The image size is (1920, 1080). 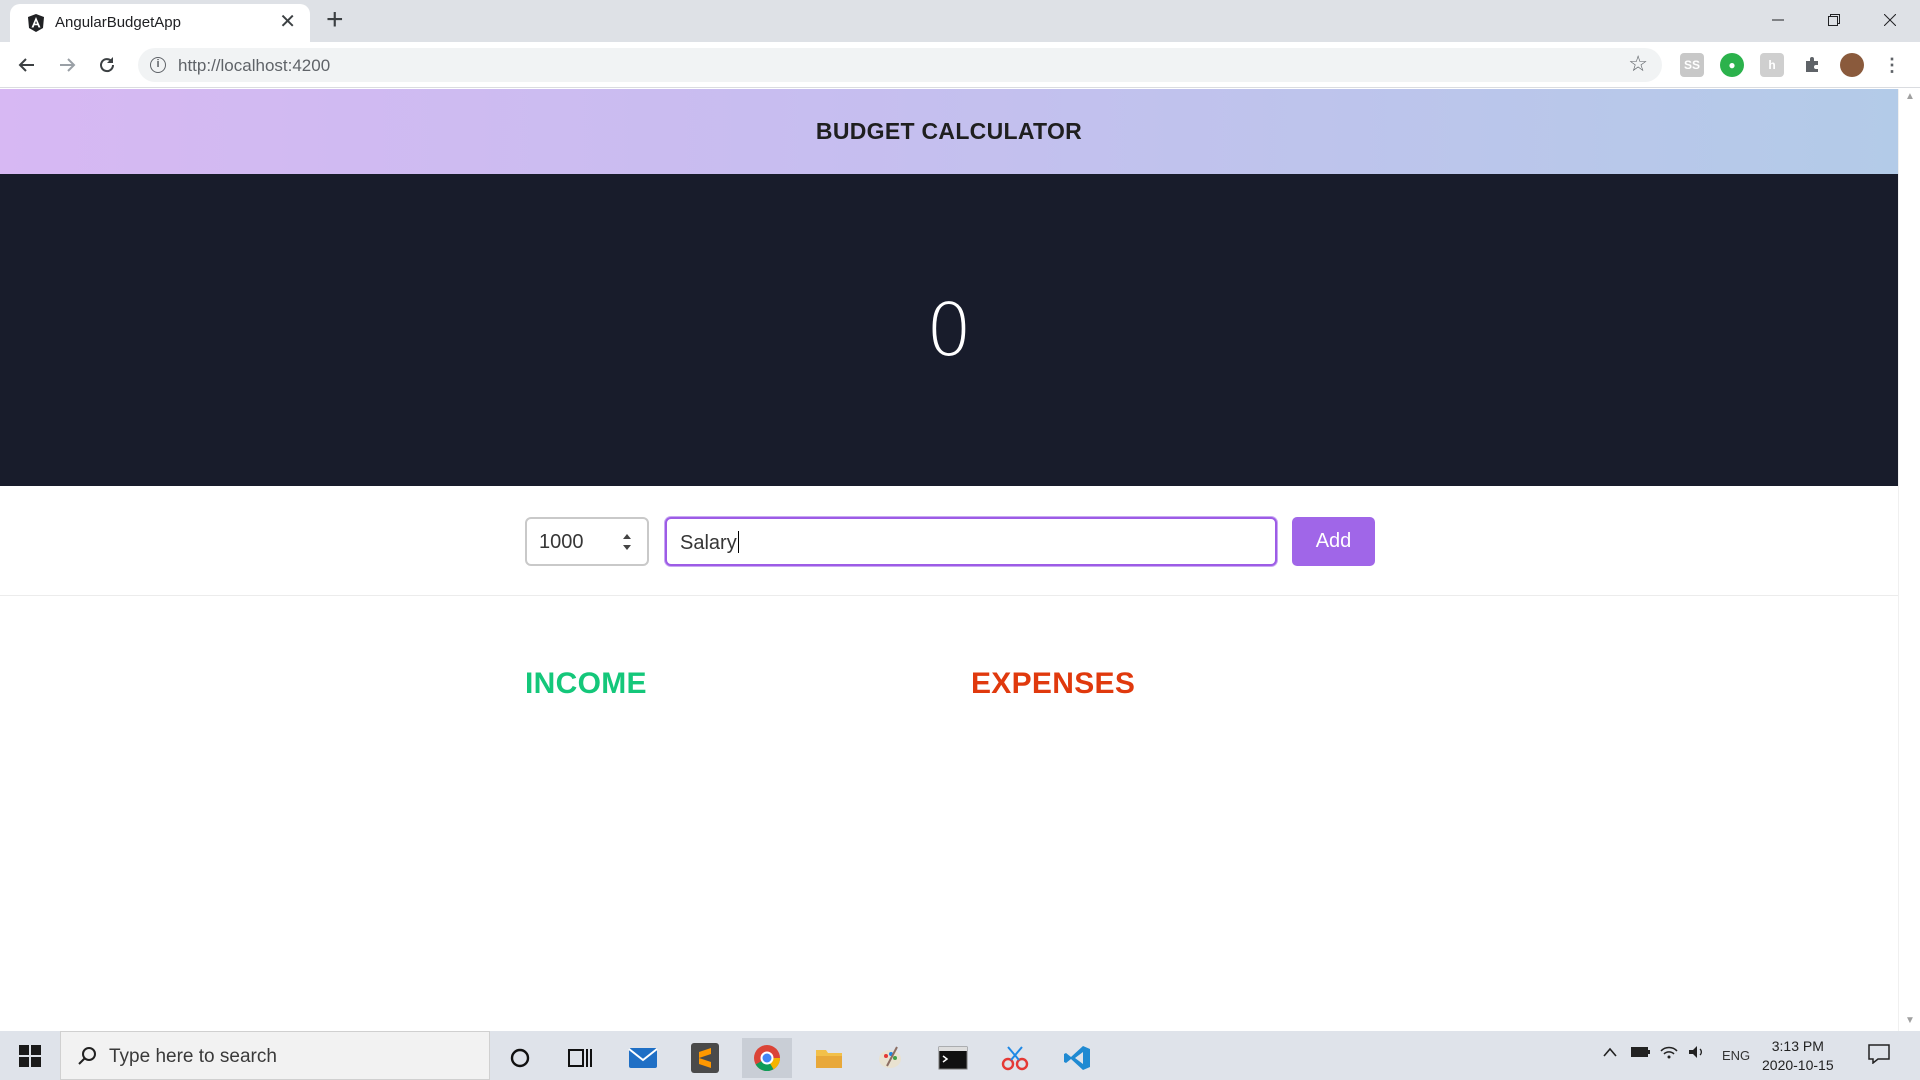 I want to click on language-indicator: ENG, so click(x=1736, y=1055).